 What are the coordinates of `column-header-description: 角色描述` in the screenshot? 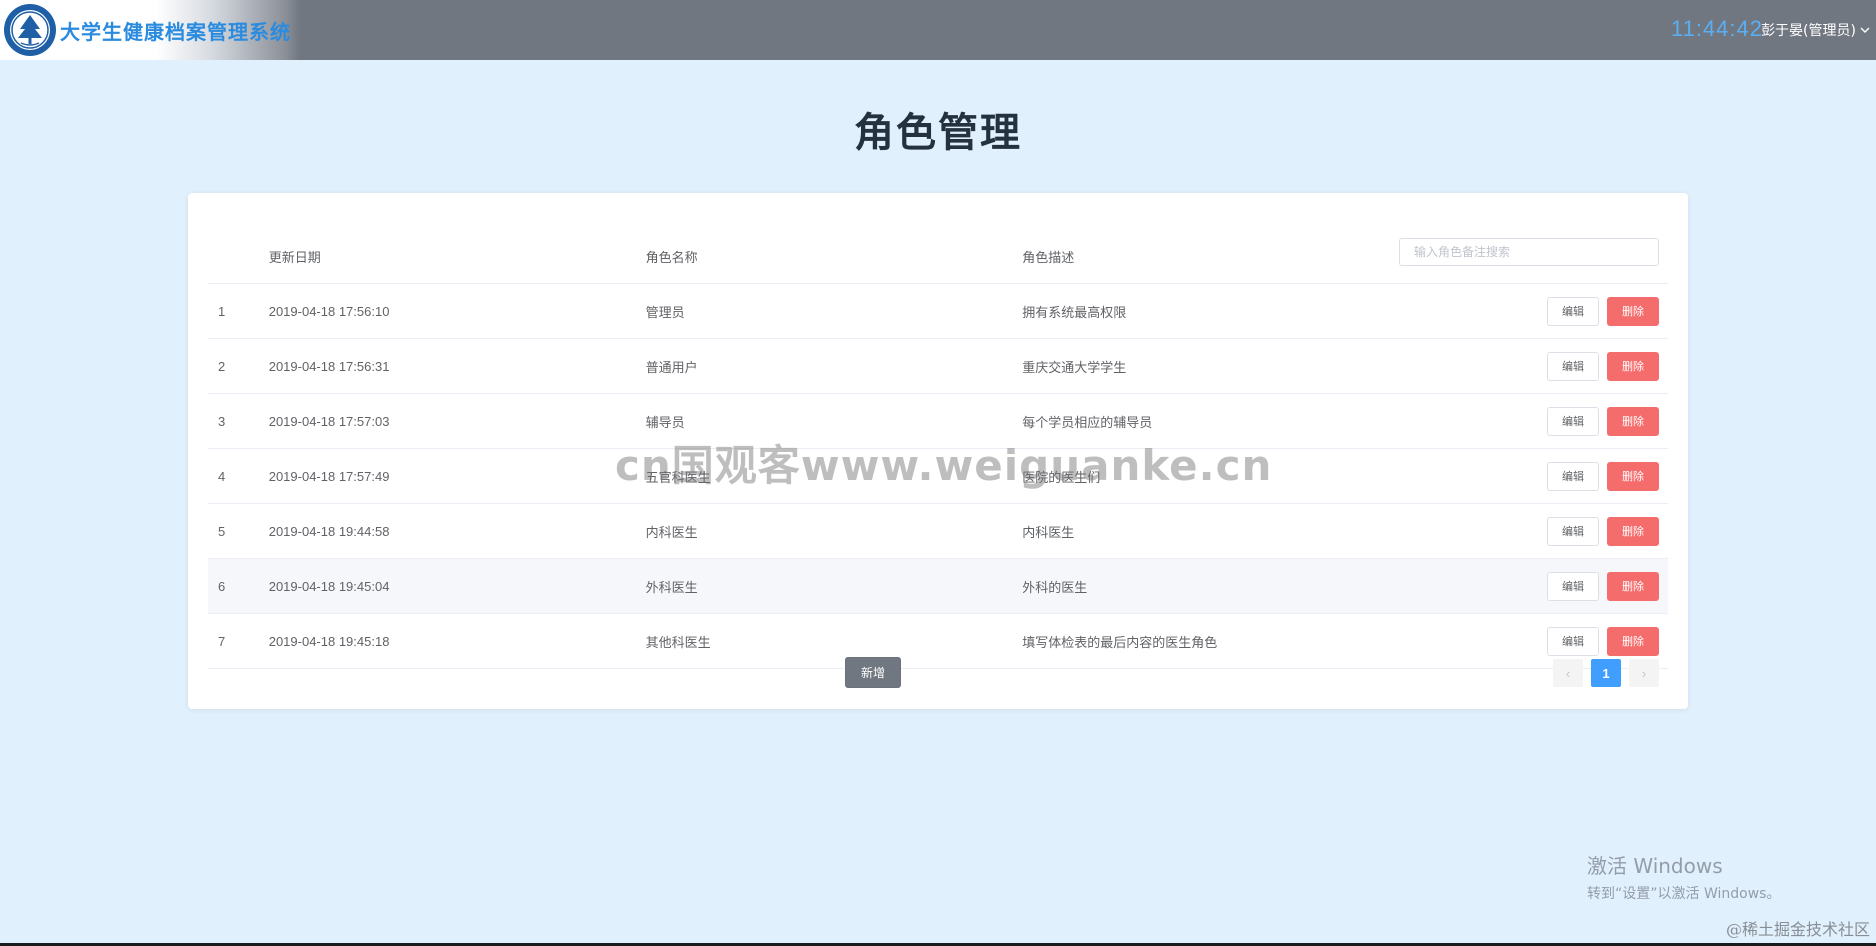 It's located at (1209, 238).